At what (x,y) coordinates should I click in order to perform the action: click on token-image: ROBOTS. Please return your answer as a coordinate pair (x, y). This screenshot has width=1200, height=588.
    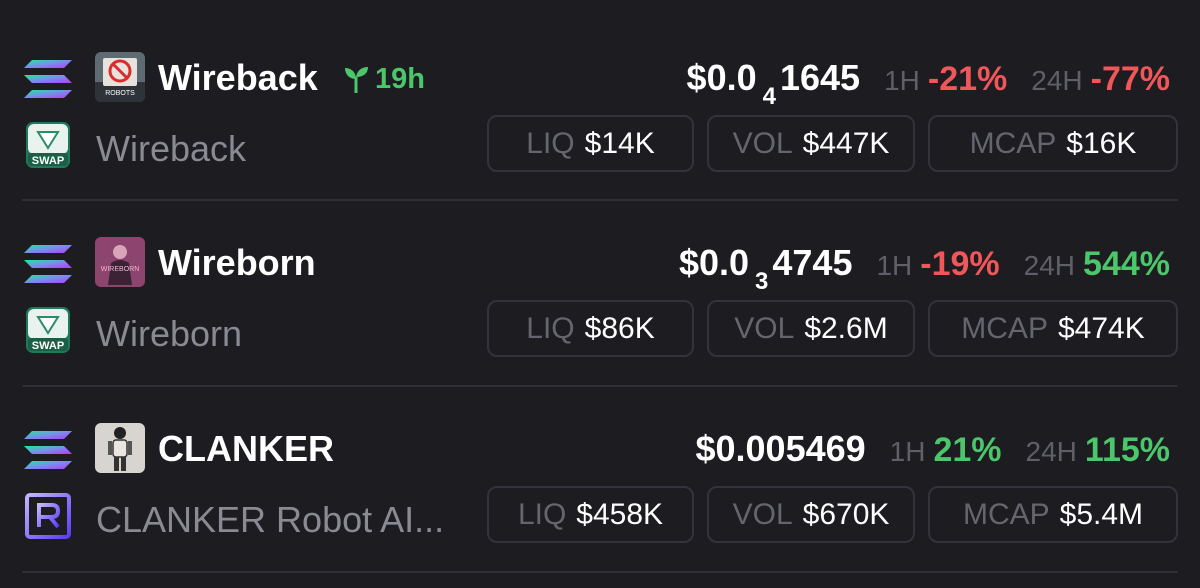
    Looking at the image, I should click on (120, 77).